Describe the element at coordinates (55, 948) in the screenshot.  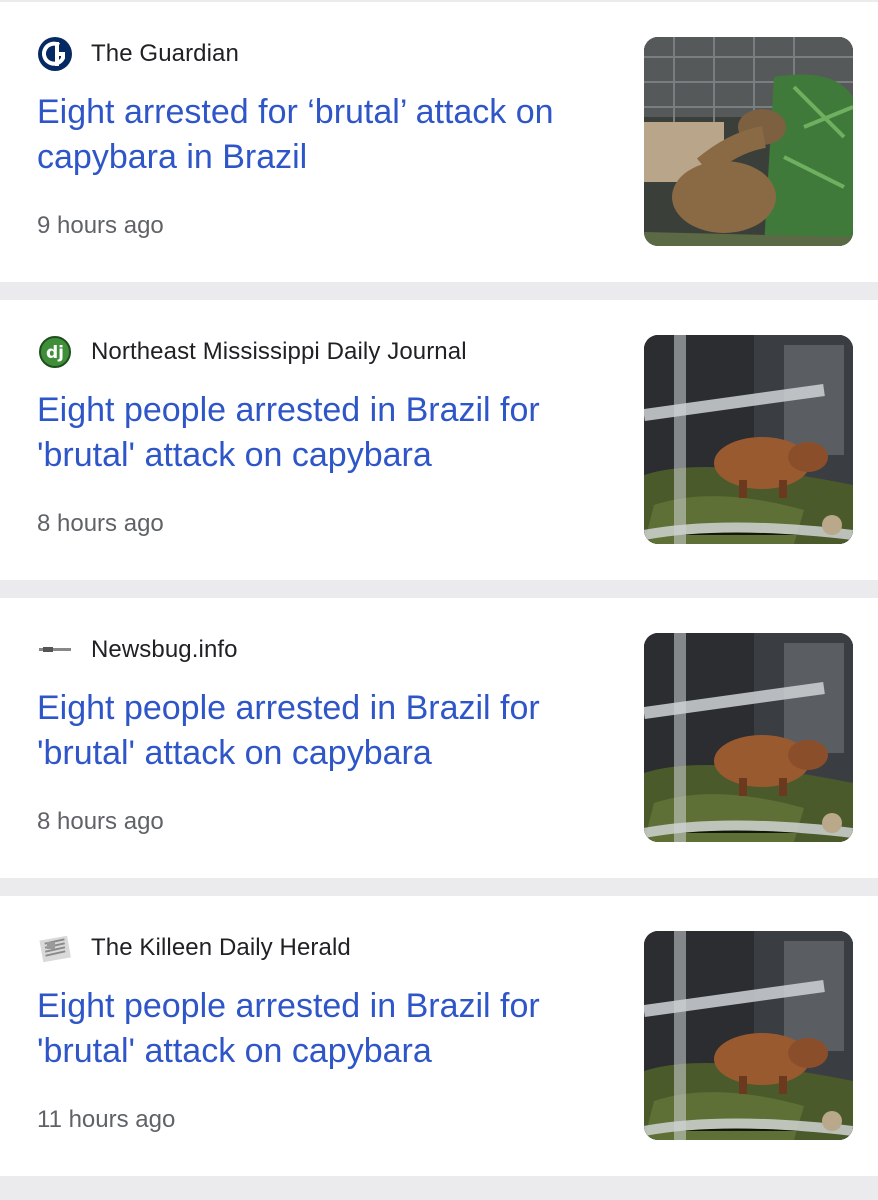
I see `killeen-herald-logo-icon` at that location.